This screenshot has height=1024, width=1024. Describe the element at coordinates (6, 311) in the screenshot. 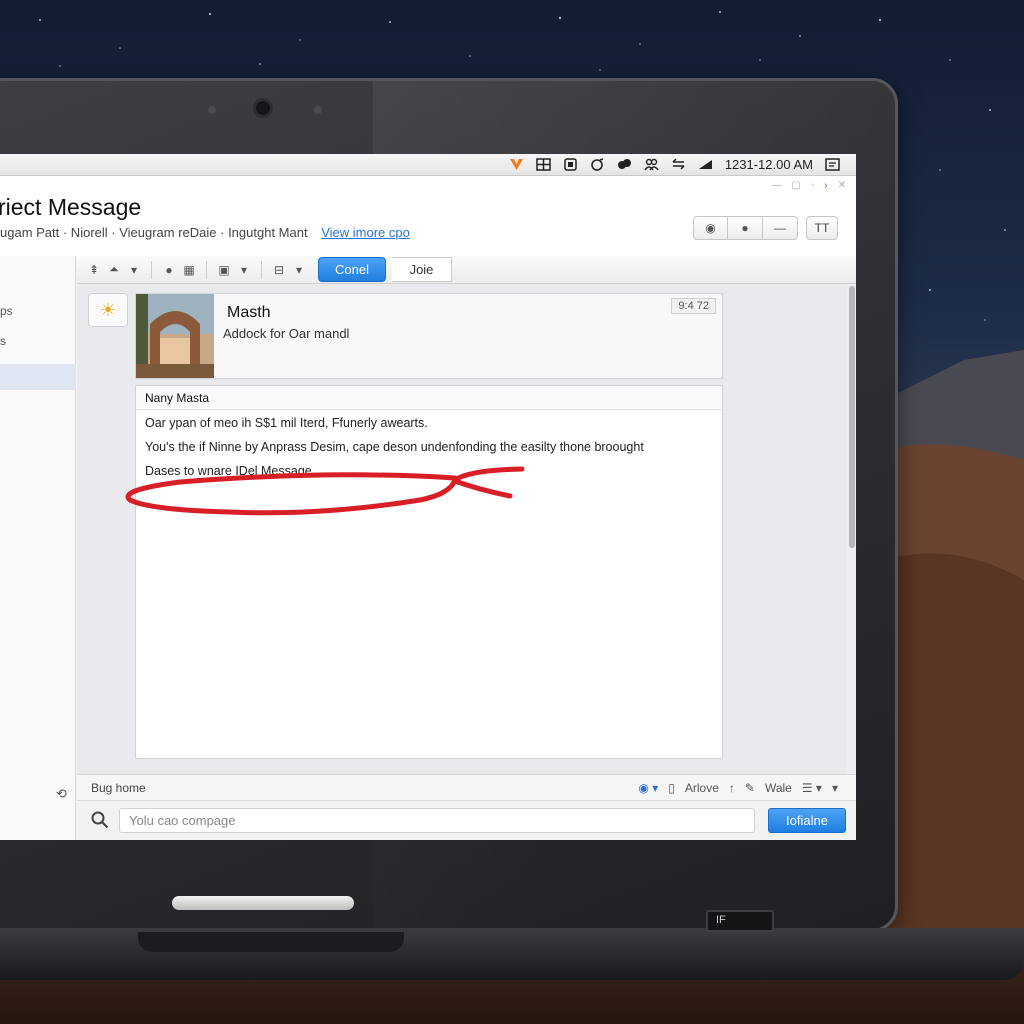

I see `sidebar-item: ps` at that location.